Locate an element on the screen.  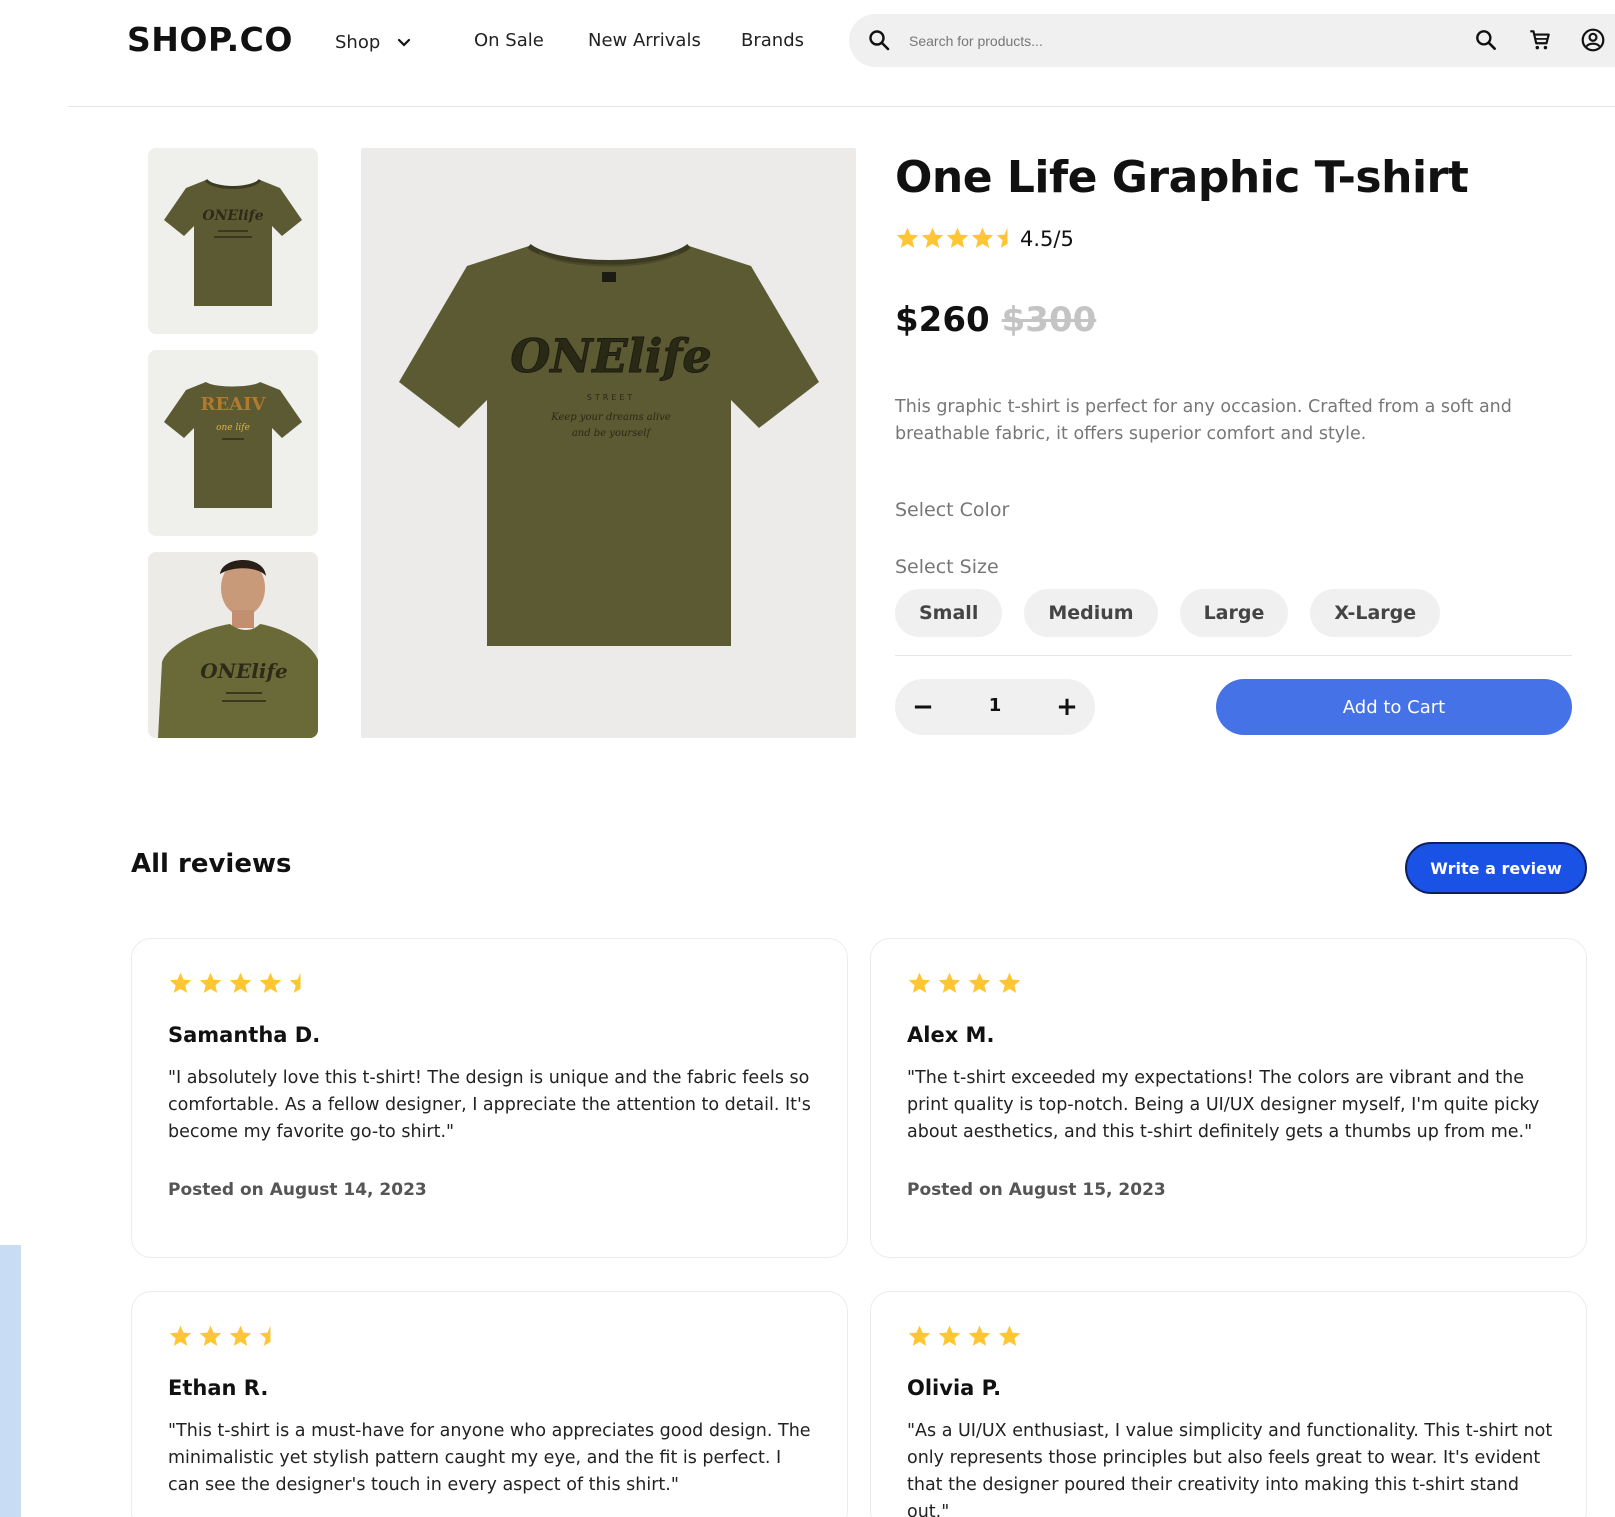
thumbnail-back: REAIV one life is located at coordinates (233, 443).